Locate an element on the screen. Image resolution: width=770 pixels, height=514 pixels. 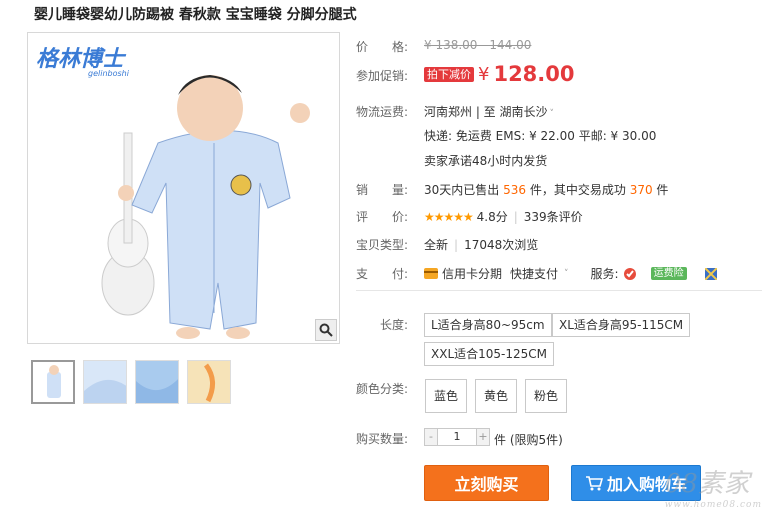
shipping-route: 河南郑州 | 至 湖南长沙 ˅ is located at coordinates (489, 111).